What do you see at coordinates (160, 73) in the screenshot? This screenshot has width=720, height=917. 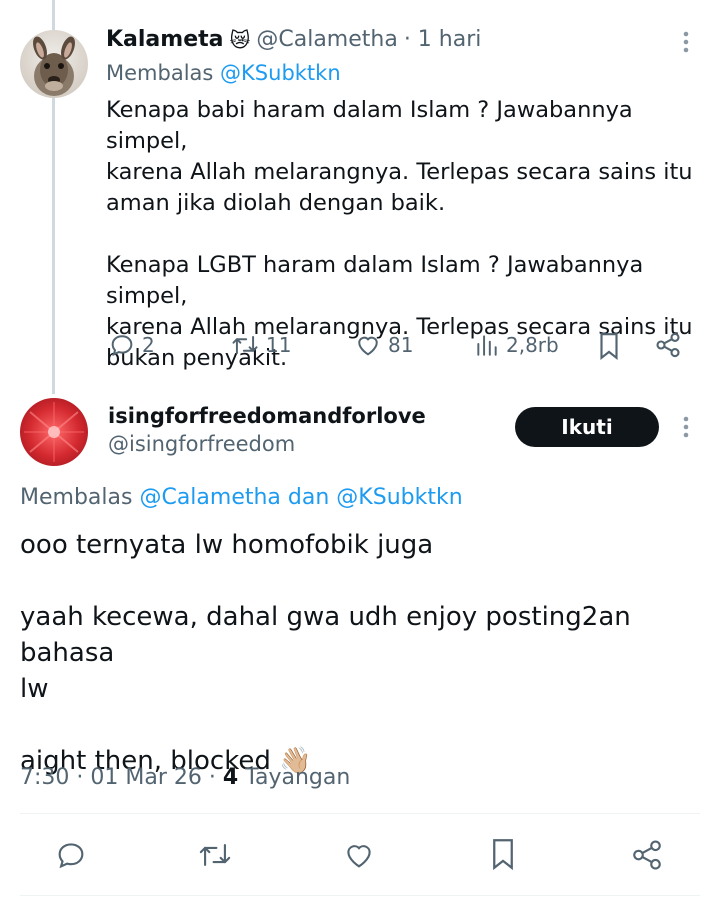 I see `replying-prefix: Membalas` at bounding box center [160, 73].